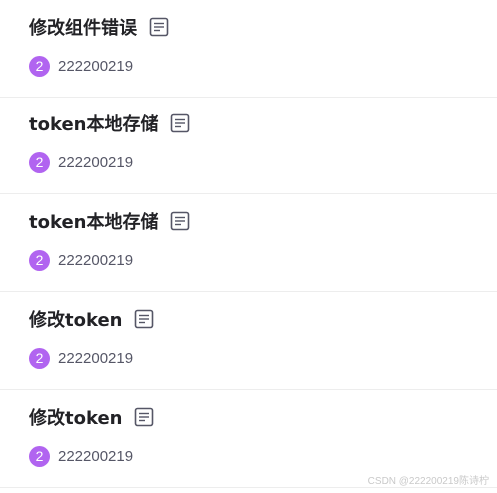 This screenshot has width=497, height=493. I want to click on item-title-row: 修改组件错误, so click(99, 27).